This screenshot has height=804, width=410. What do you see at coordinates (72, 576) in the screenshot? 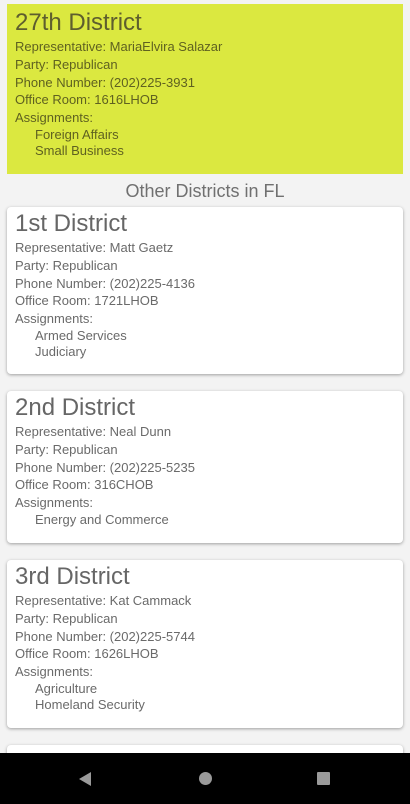
I see `district-title: 3rd District` at bounding box center [72, 576].